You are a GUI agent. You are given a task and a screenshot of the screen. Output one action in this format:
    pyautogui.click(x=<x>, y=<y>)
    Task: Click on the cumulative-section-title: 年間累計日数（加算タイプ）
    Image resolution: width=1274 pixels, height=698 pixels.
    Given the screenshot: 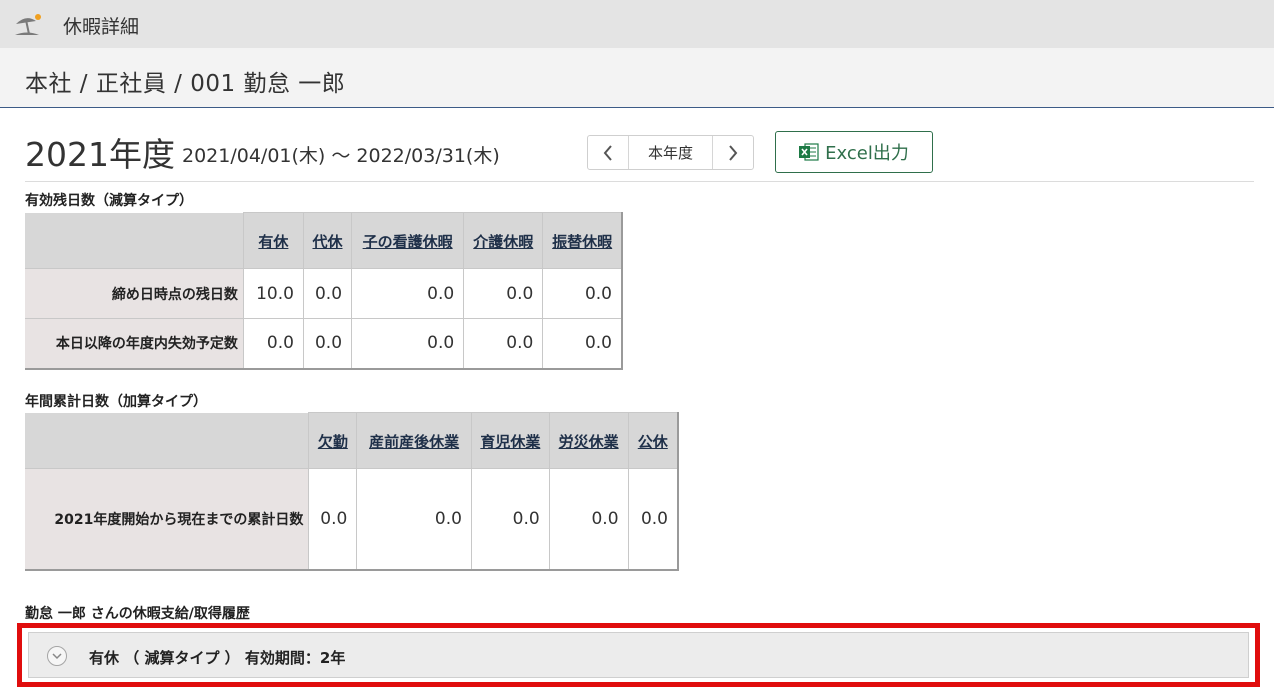 What is the action you would take?
    pyautogui.click(x=116, y=402)
    